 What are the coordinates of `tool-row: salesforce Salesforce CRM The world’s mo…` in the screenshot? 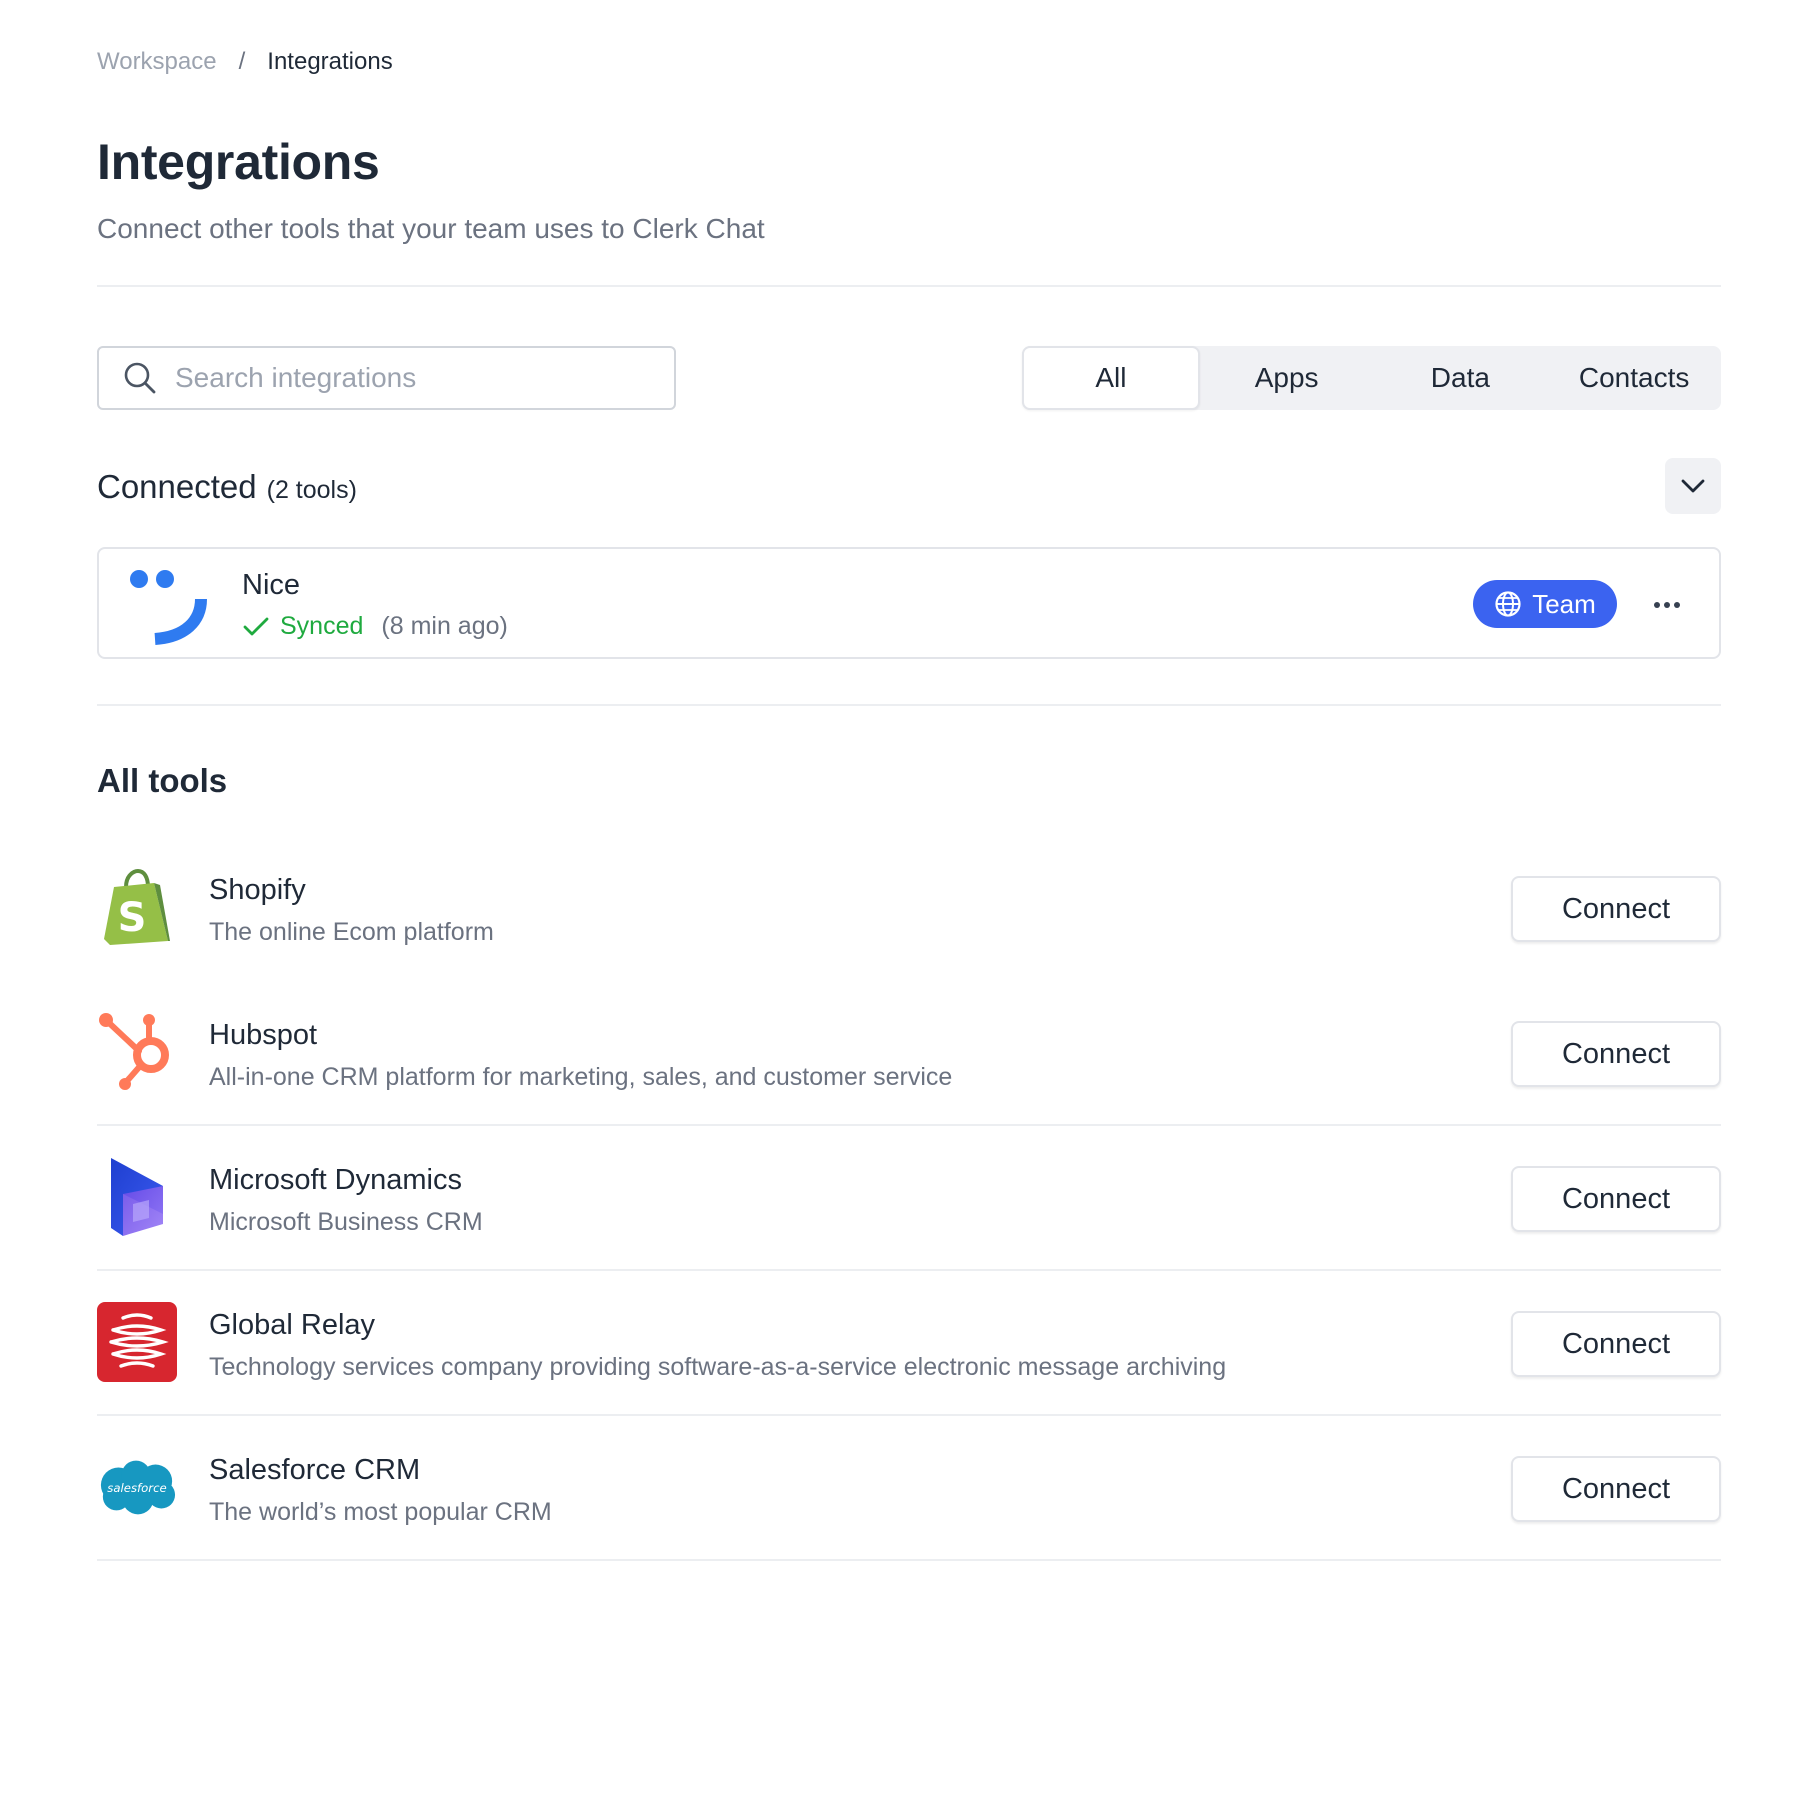 It's located at (909, 1488).